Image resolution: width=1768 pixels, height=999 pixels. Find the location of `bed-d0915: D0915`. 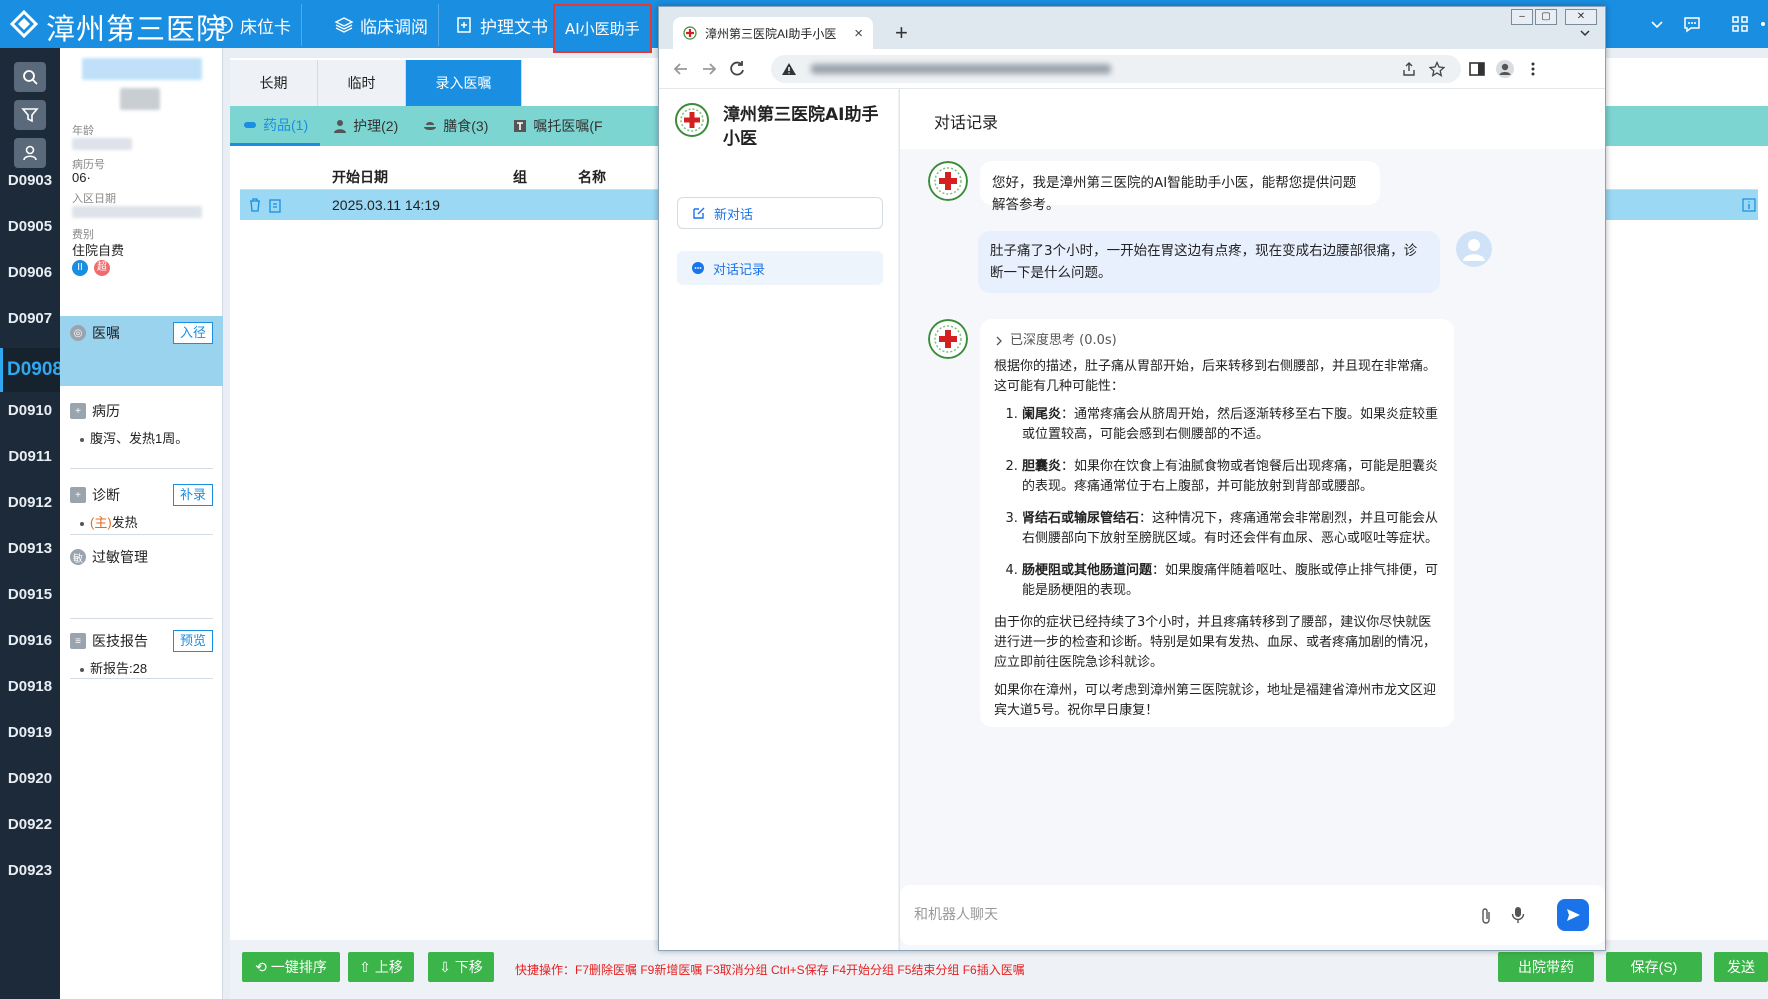

bed-d0915: D0915 is located at coordinates (30, 594).